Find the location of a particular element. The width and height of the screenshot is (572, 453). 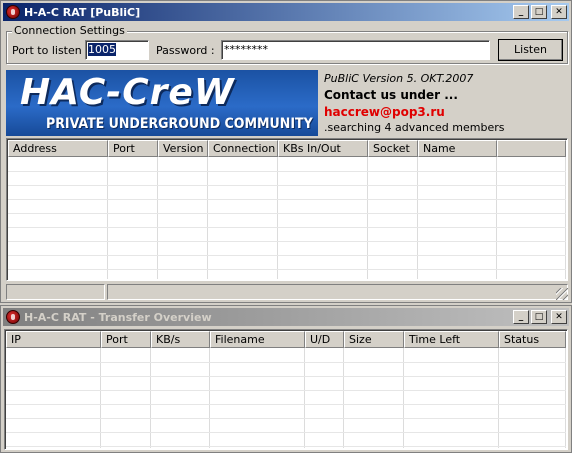

maximize-button: □ is located at coordinates (539, 12).